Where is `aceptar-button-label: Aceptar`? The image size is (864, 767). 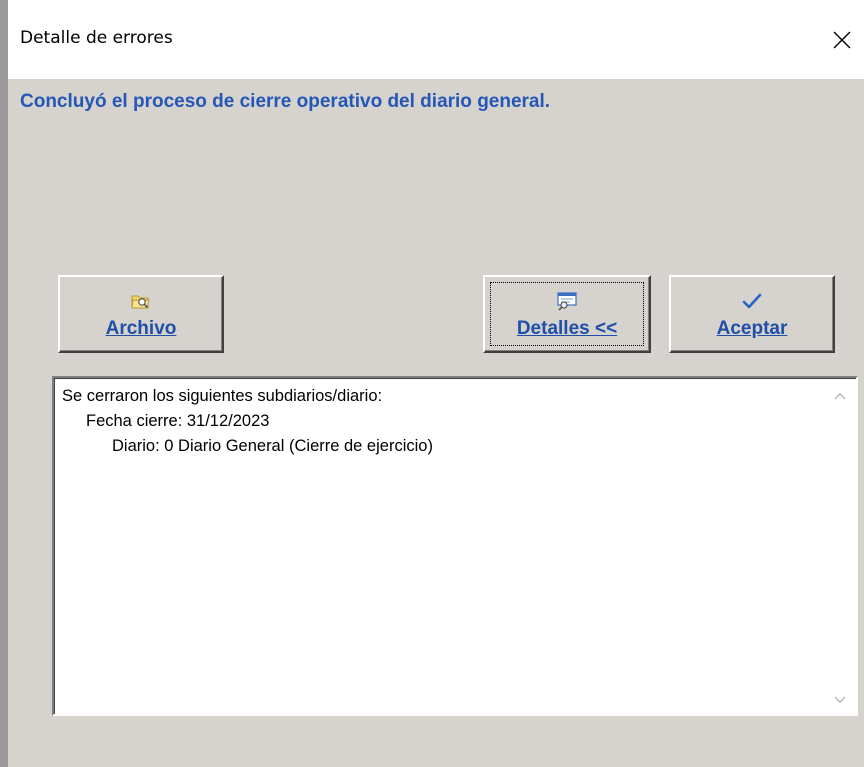 aceptar-button-label: Aceptar is located at coordinates (752, 328).